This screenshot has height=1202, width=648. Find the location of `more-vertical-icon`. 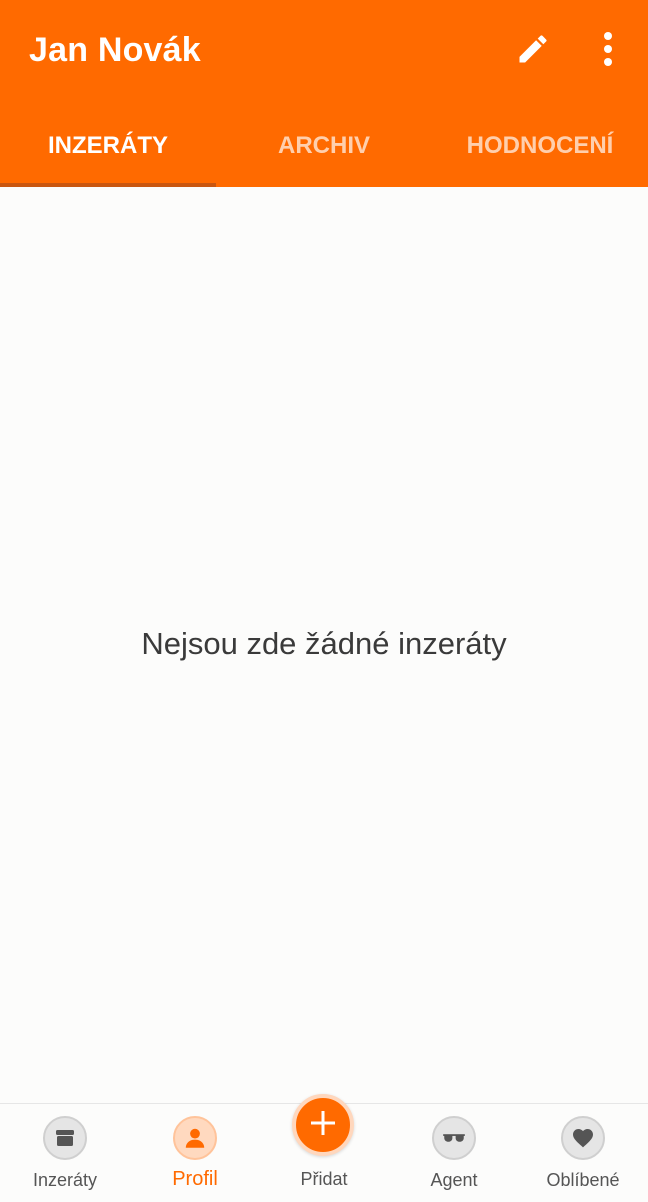

more-vertical-icon is located at coordinates (608, 51).